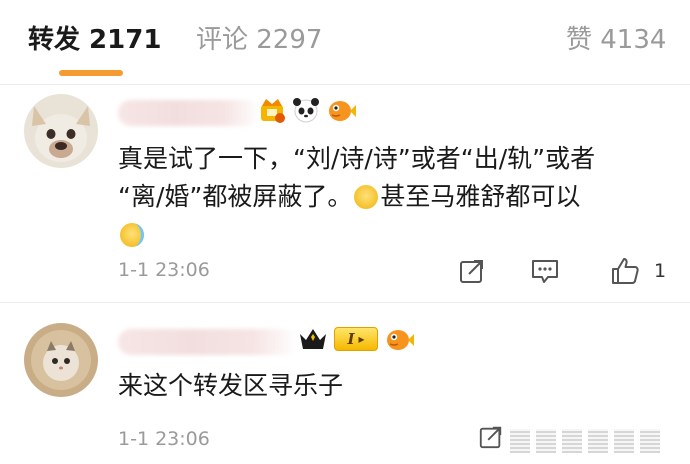 The image size is (690, 464). Describe the element at coordinates (562, 271) in the screenshot. I see `comment-actions: 1` at that location.